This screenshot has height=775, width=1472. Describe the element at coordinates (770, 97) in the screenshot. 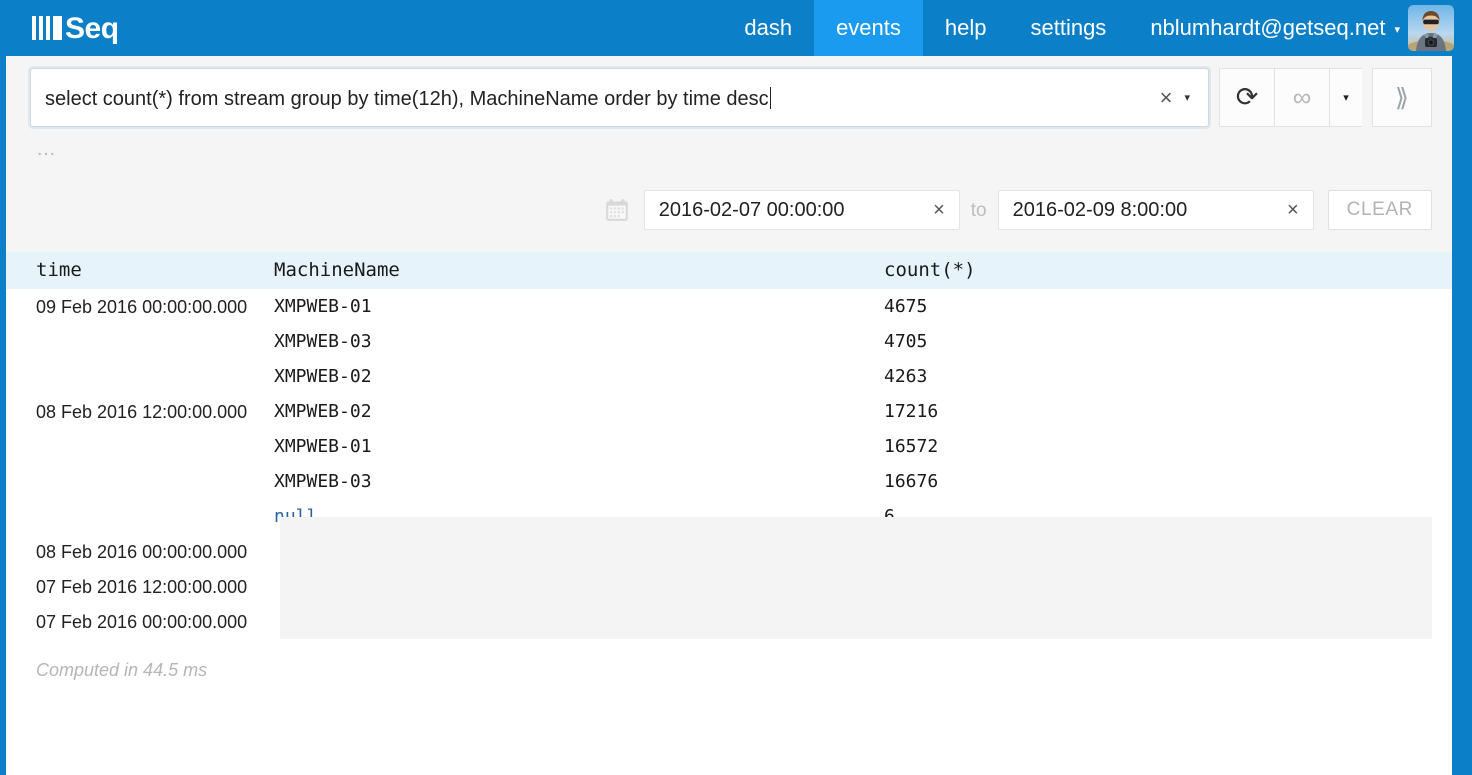

I see `text-cursor` at that location.